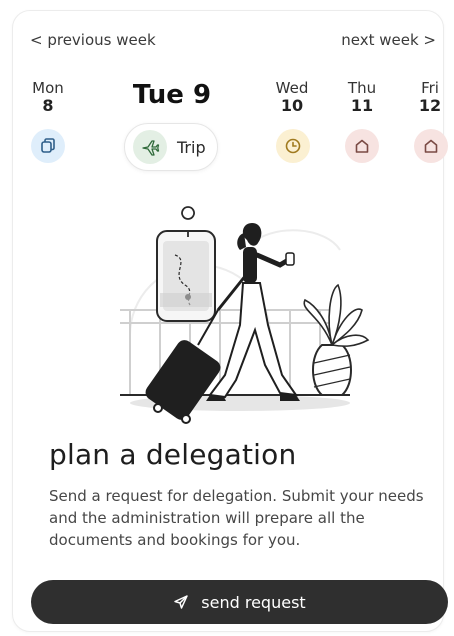  Describe the element at coordinates (253, 602) in the screenshot. I see `send-request-label: send request` at that location.